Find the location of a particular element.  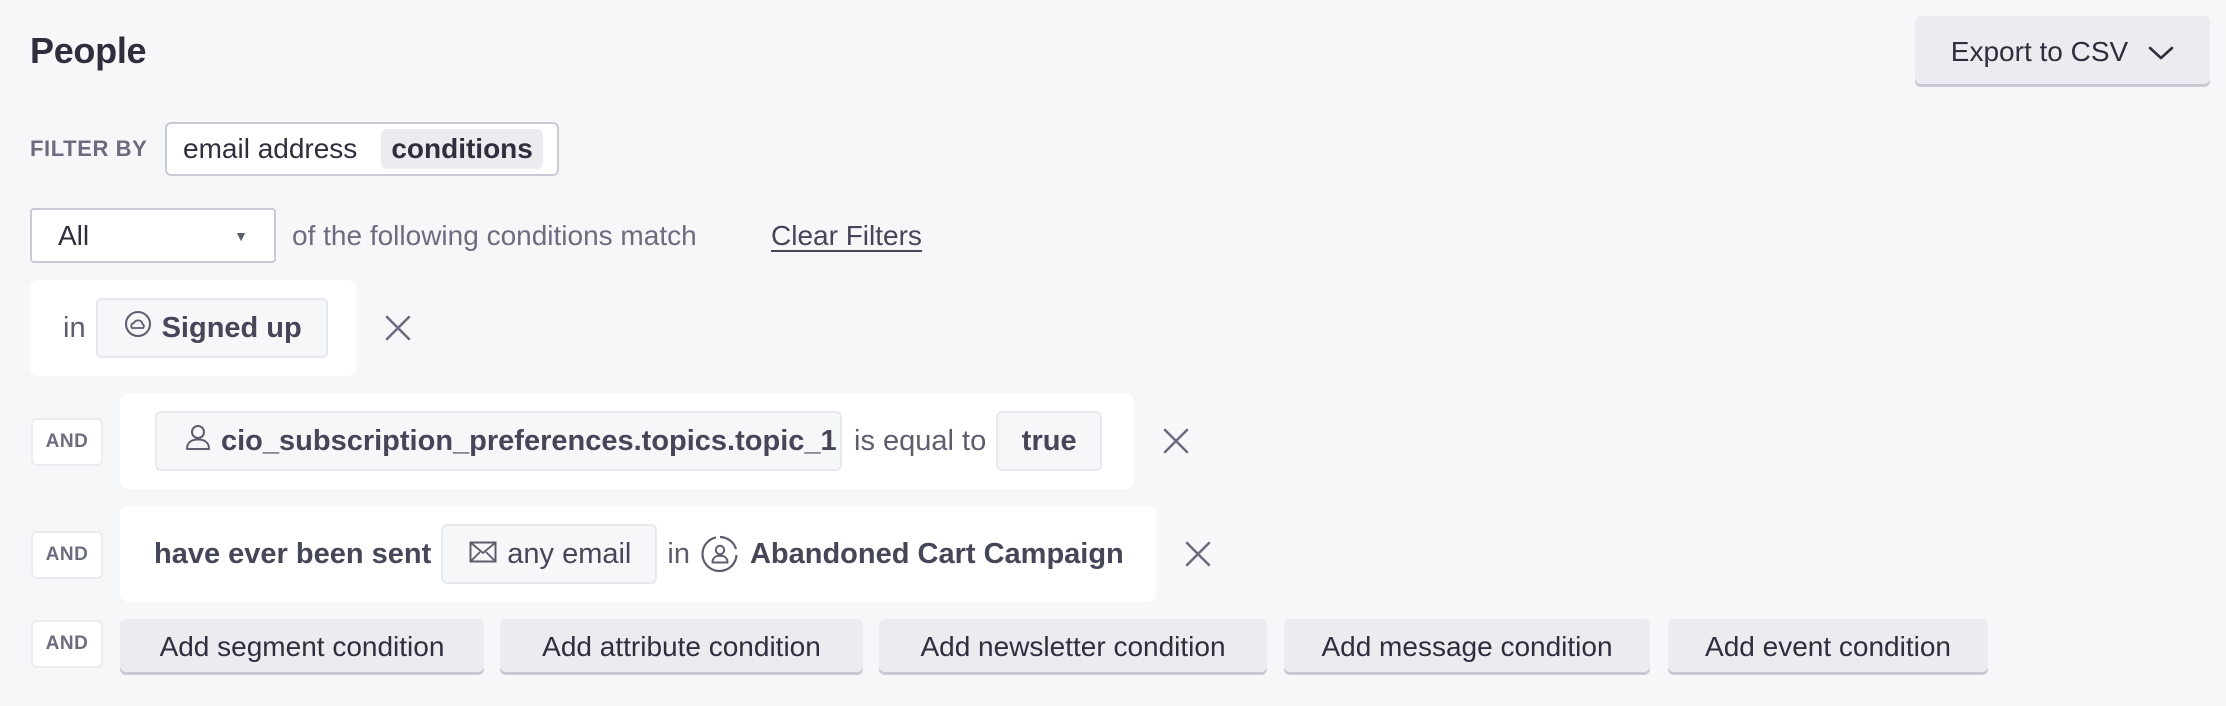

campaign-icon is located at coordinates (720, 554).